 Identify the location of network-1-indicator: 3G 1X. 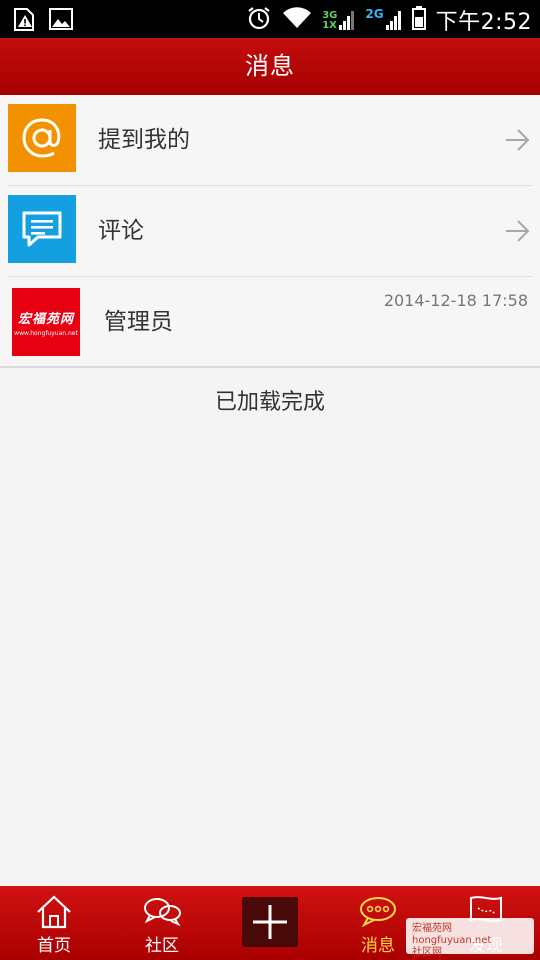
(338, 20).